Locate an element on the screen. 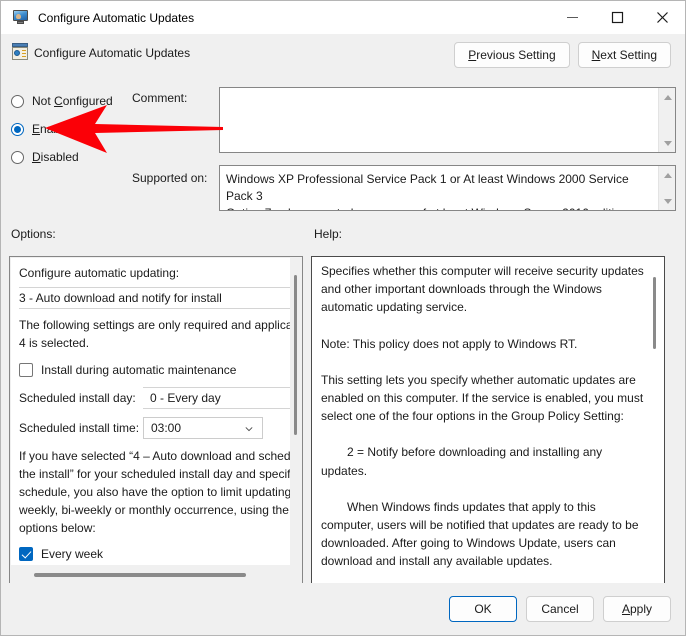 Image resolution: width=686 pixels, height=636 pixels. supported-on-scroll-up-button is located at coordinates (667, 175).